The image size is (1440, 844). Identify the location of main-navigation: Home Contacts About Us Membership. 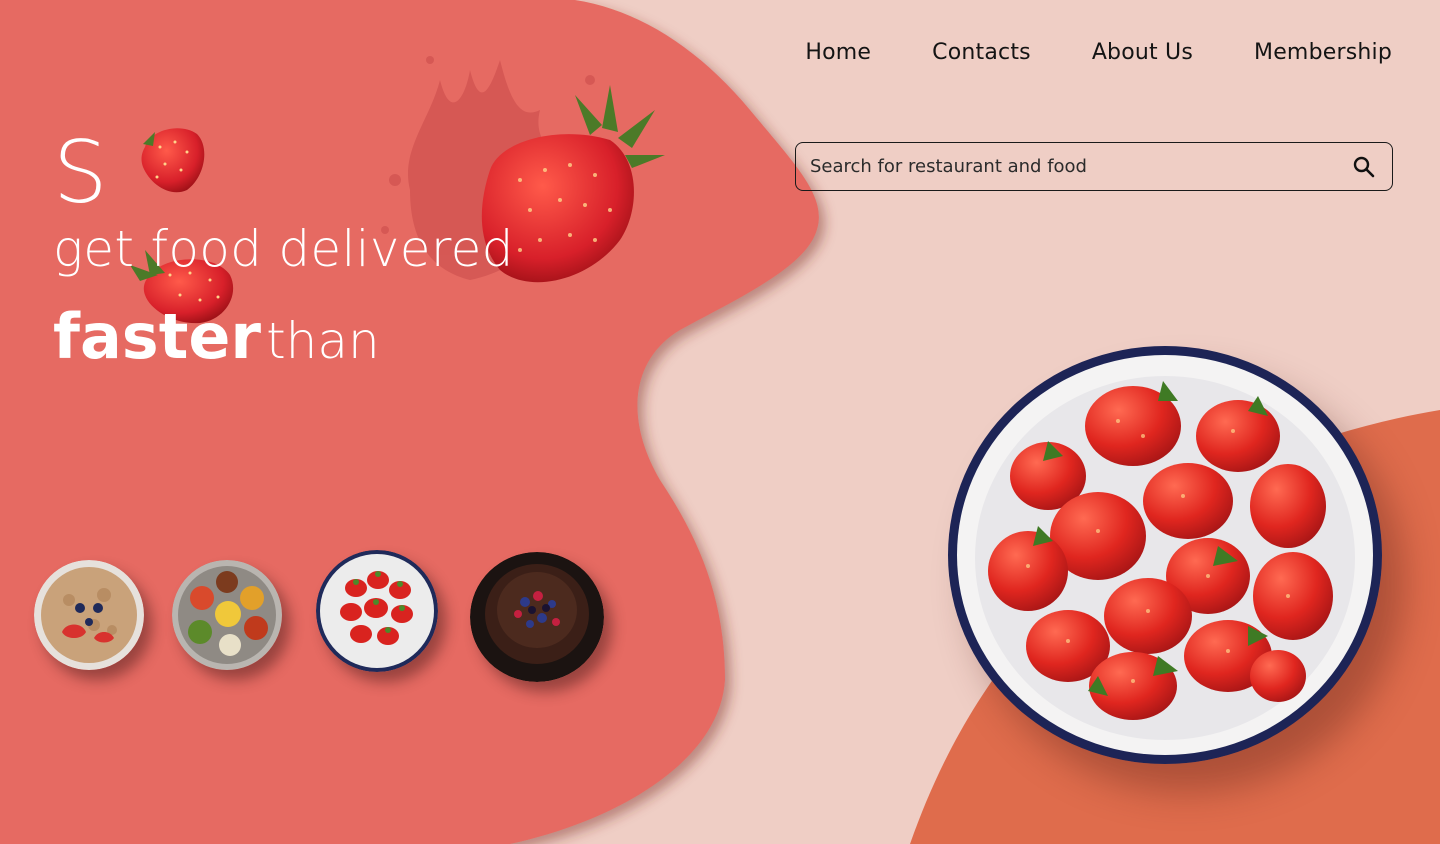
(1098, 52).